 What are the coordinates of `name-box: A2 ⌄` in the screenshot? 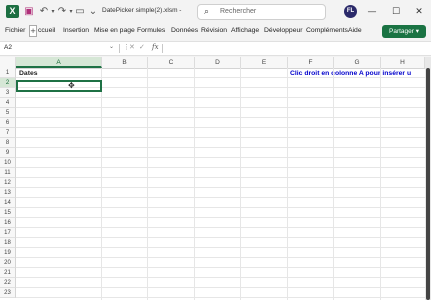 It's located at (59, 48).